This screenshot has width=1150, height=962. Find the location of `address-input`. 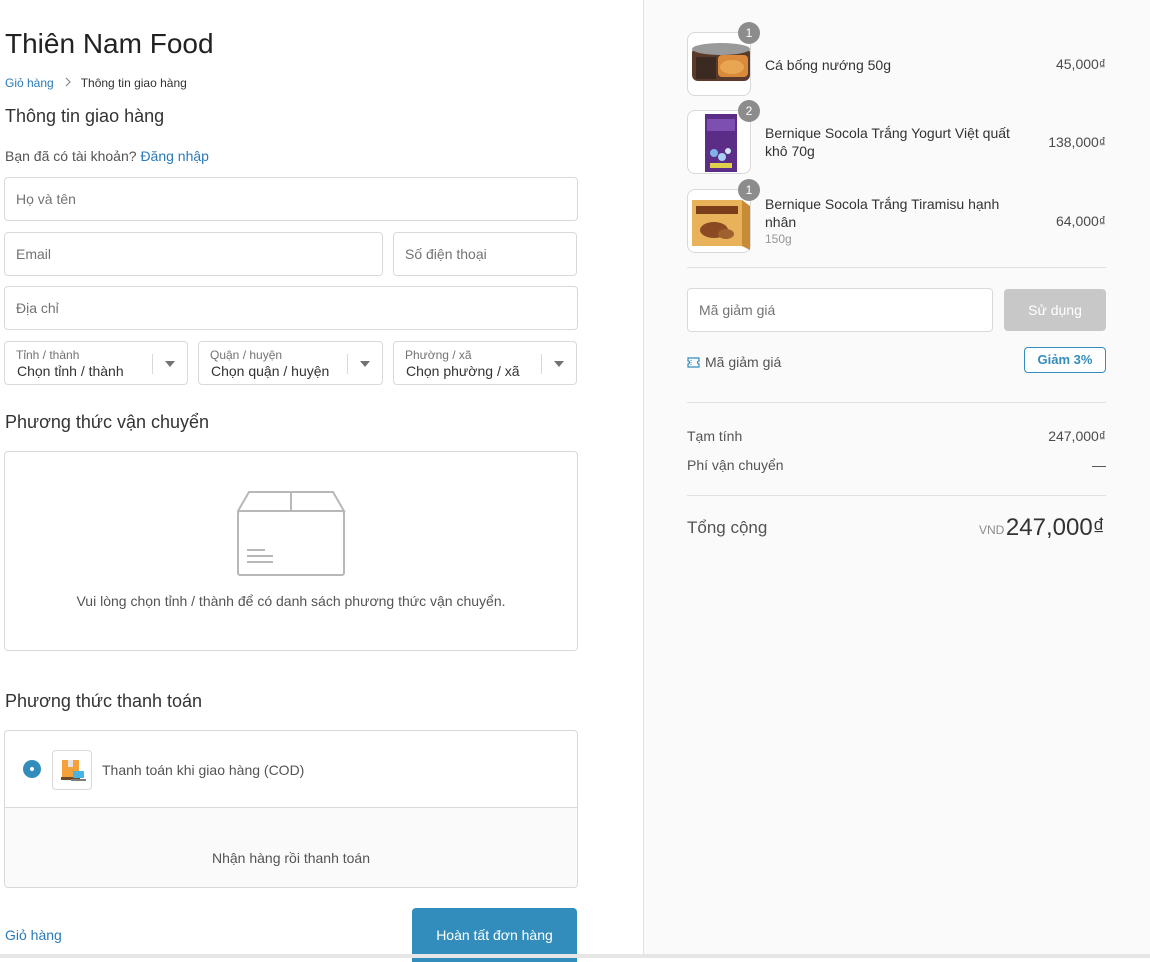

address-input is located at coordinates (291, 308).